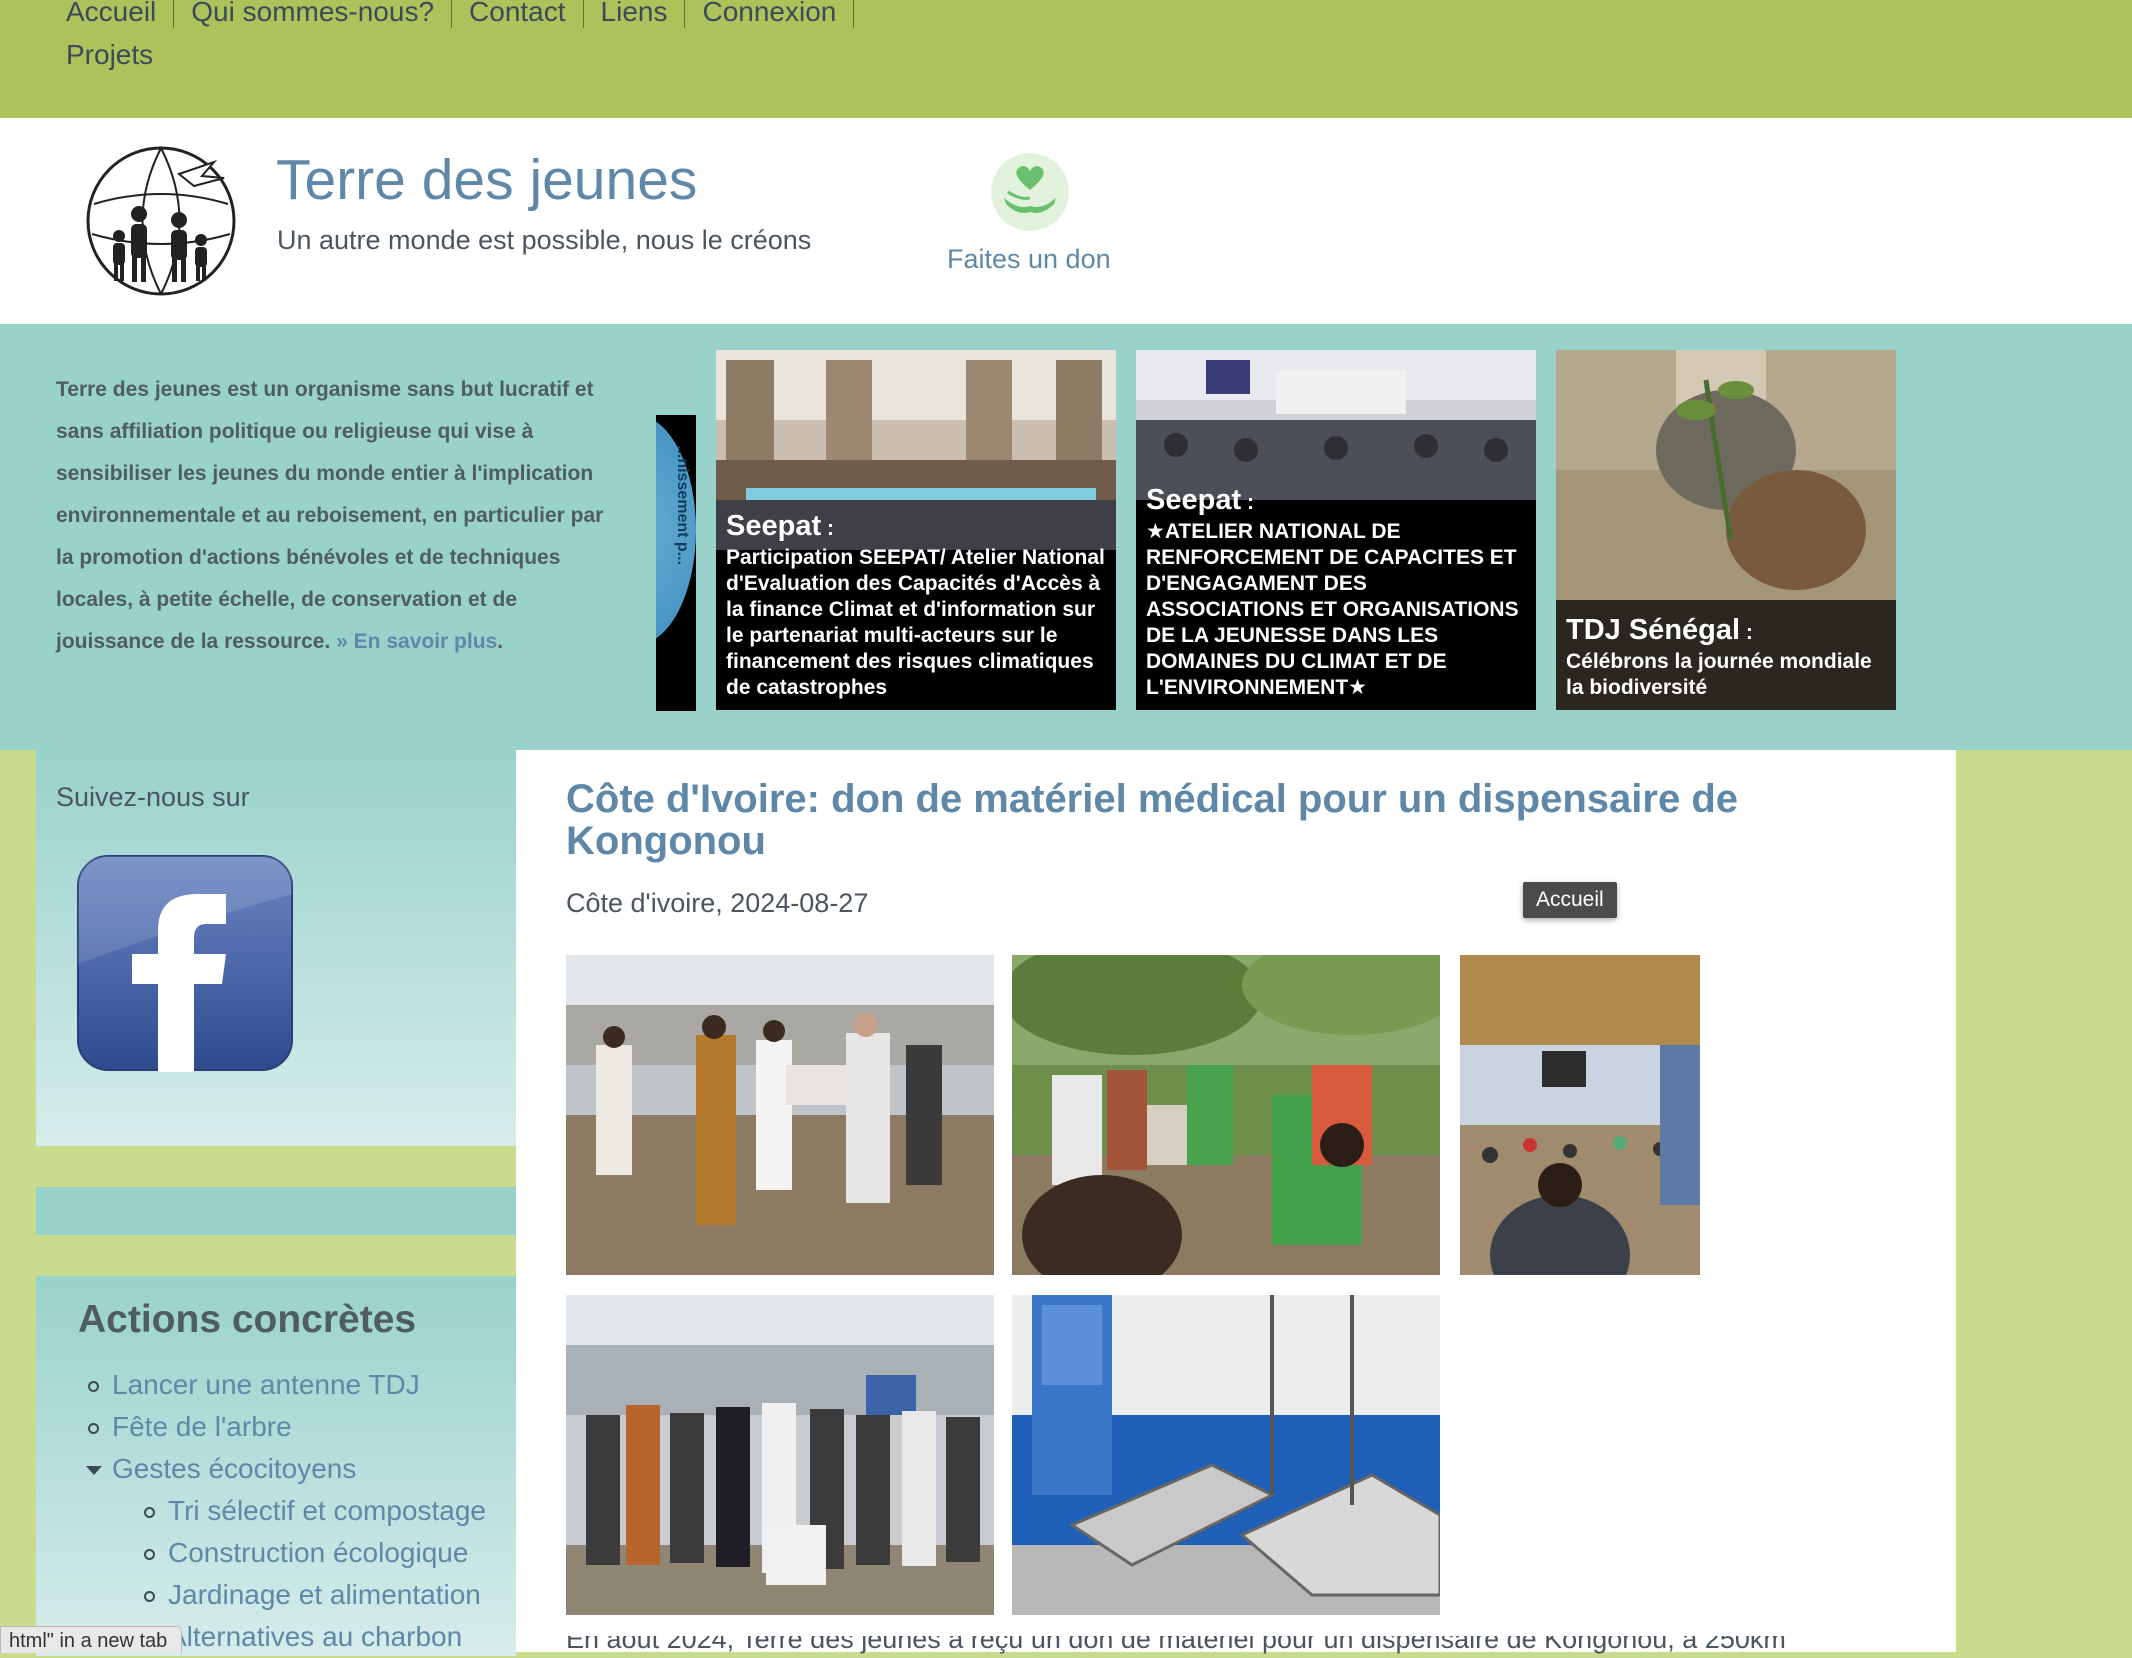 The image size is (2132, 1658). What do you see at coordinates (1580, 1115) in the screenshot?
I see `photo-village-crowd` at bounding box center [1580, 1115].